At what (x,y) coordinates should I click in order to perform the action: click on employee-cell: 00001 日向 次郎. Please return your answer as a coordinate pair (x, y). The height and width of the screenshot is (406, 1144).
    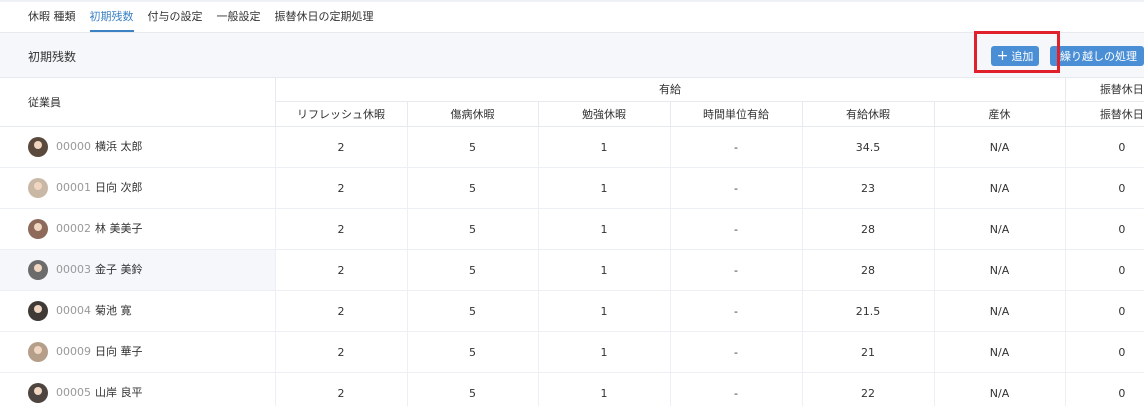
    Looking at the image, I should click on (137, 188).